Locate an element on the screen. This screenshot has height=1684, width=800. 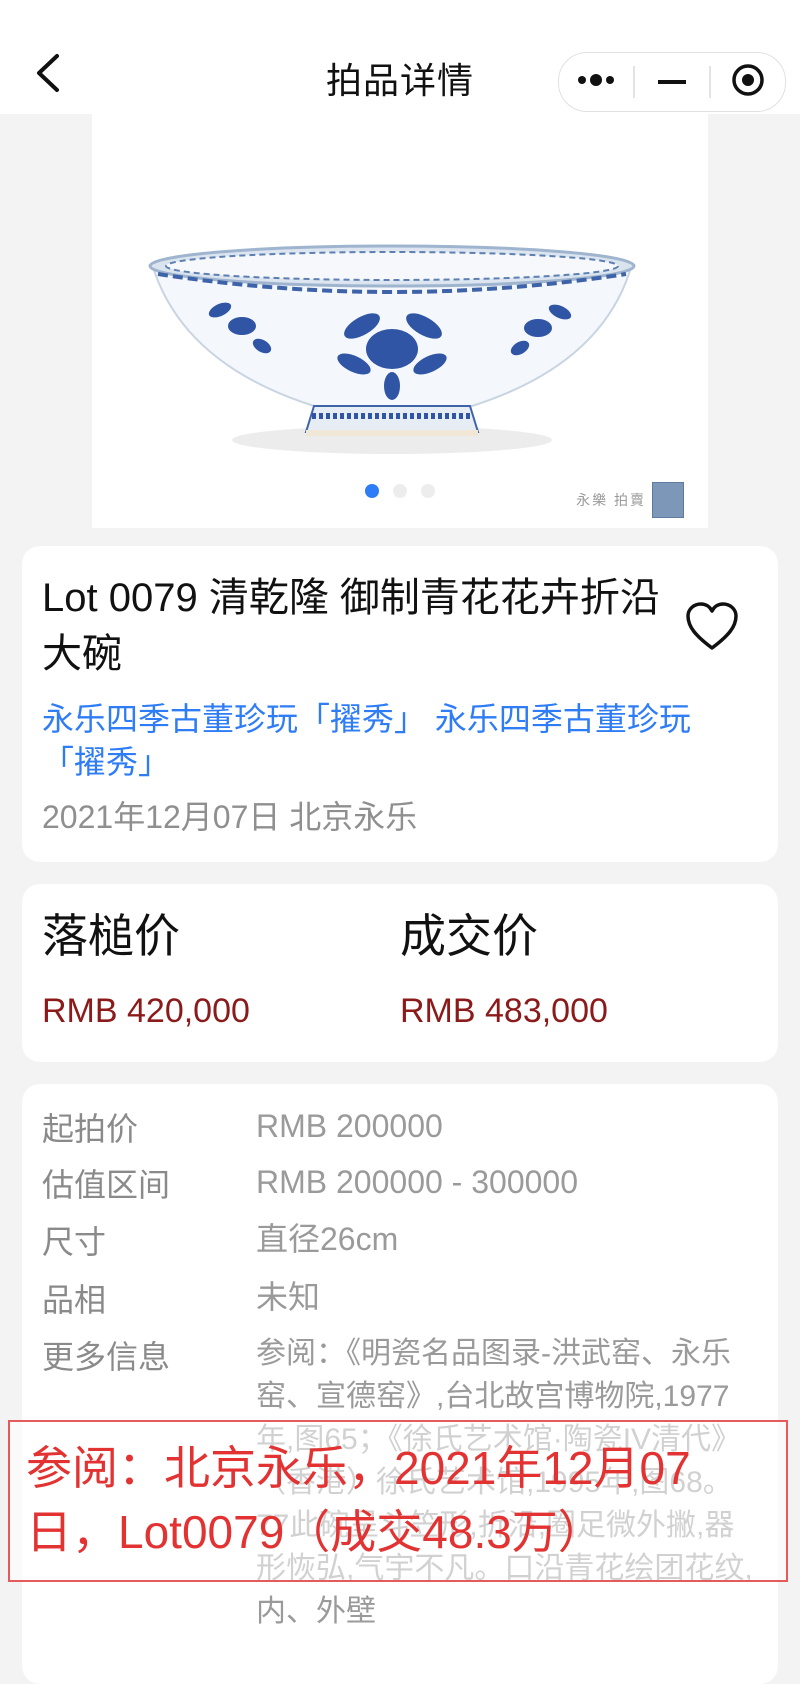
navigation-bar: 拍品详情 is located at coordinates (400, 57).